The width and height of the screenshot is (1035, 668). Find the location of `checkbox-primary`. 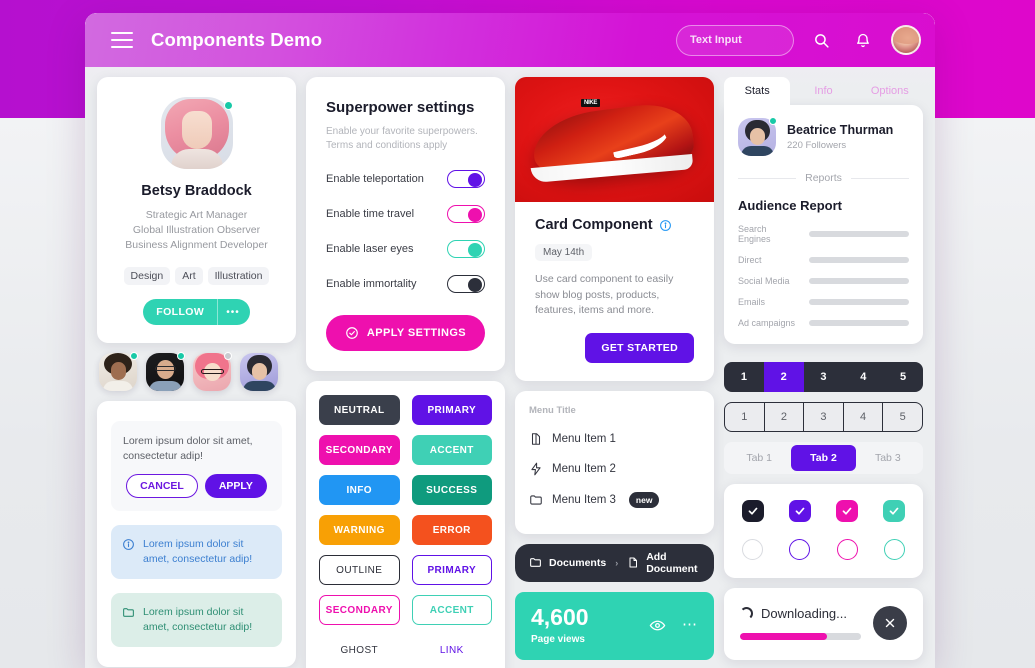

checkbox-primary is located at coordinates (800, 511).